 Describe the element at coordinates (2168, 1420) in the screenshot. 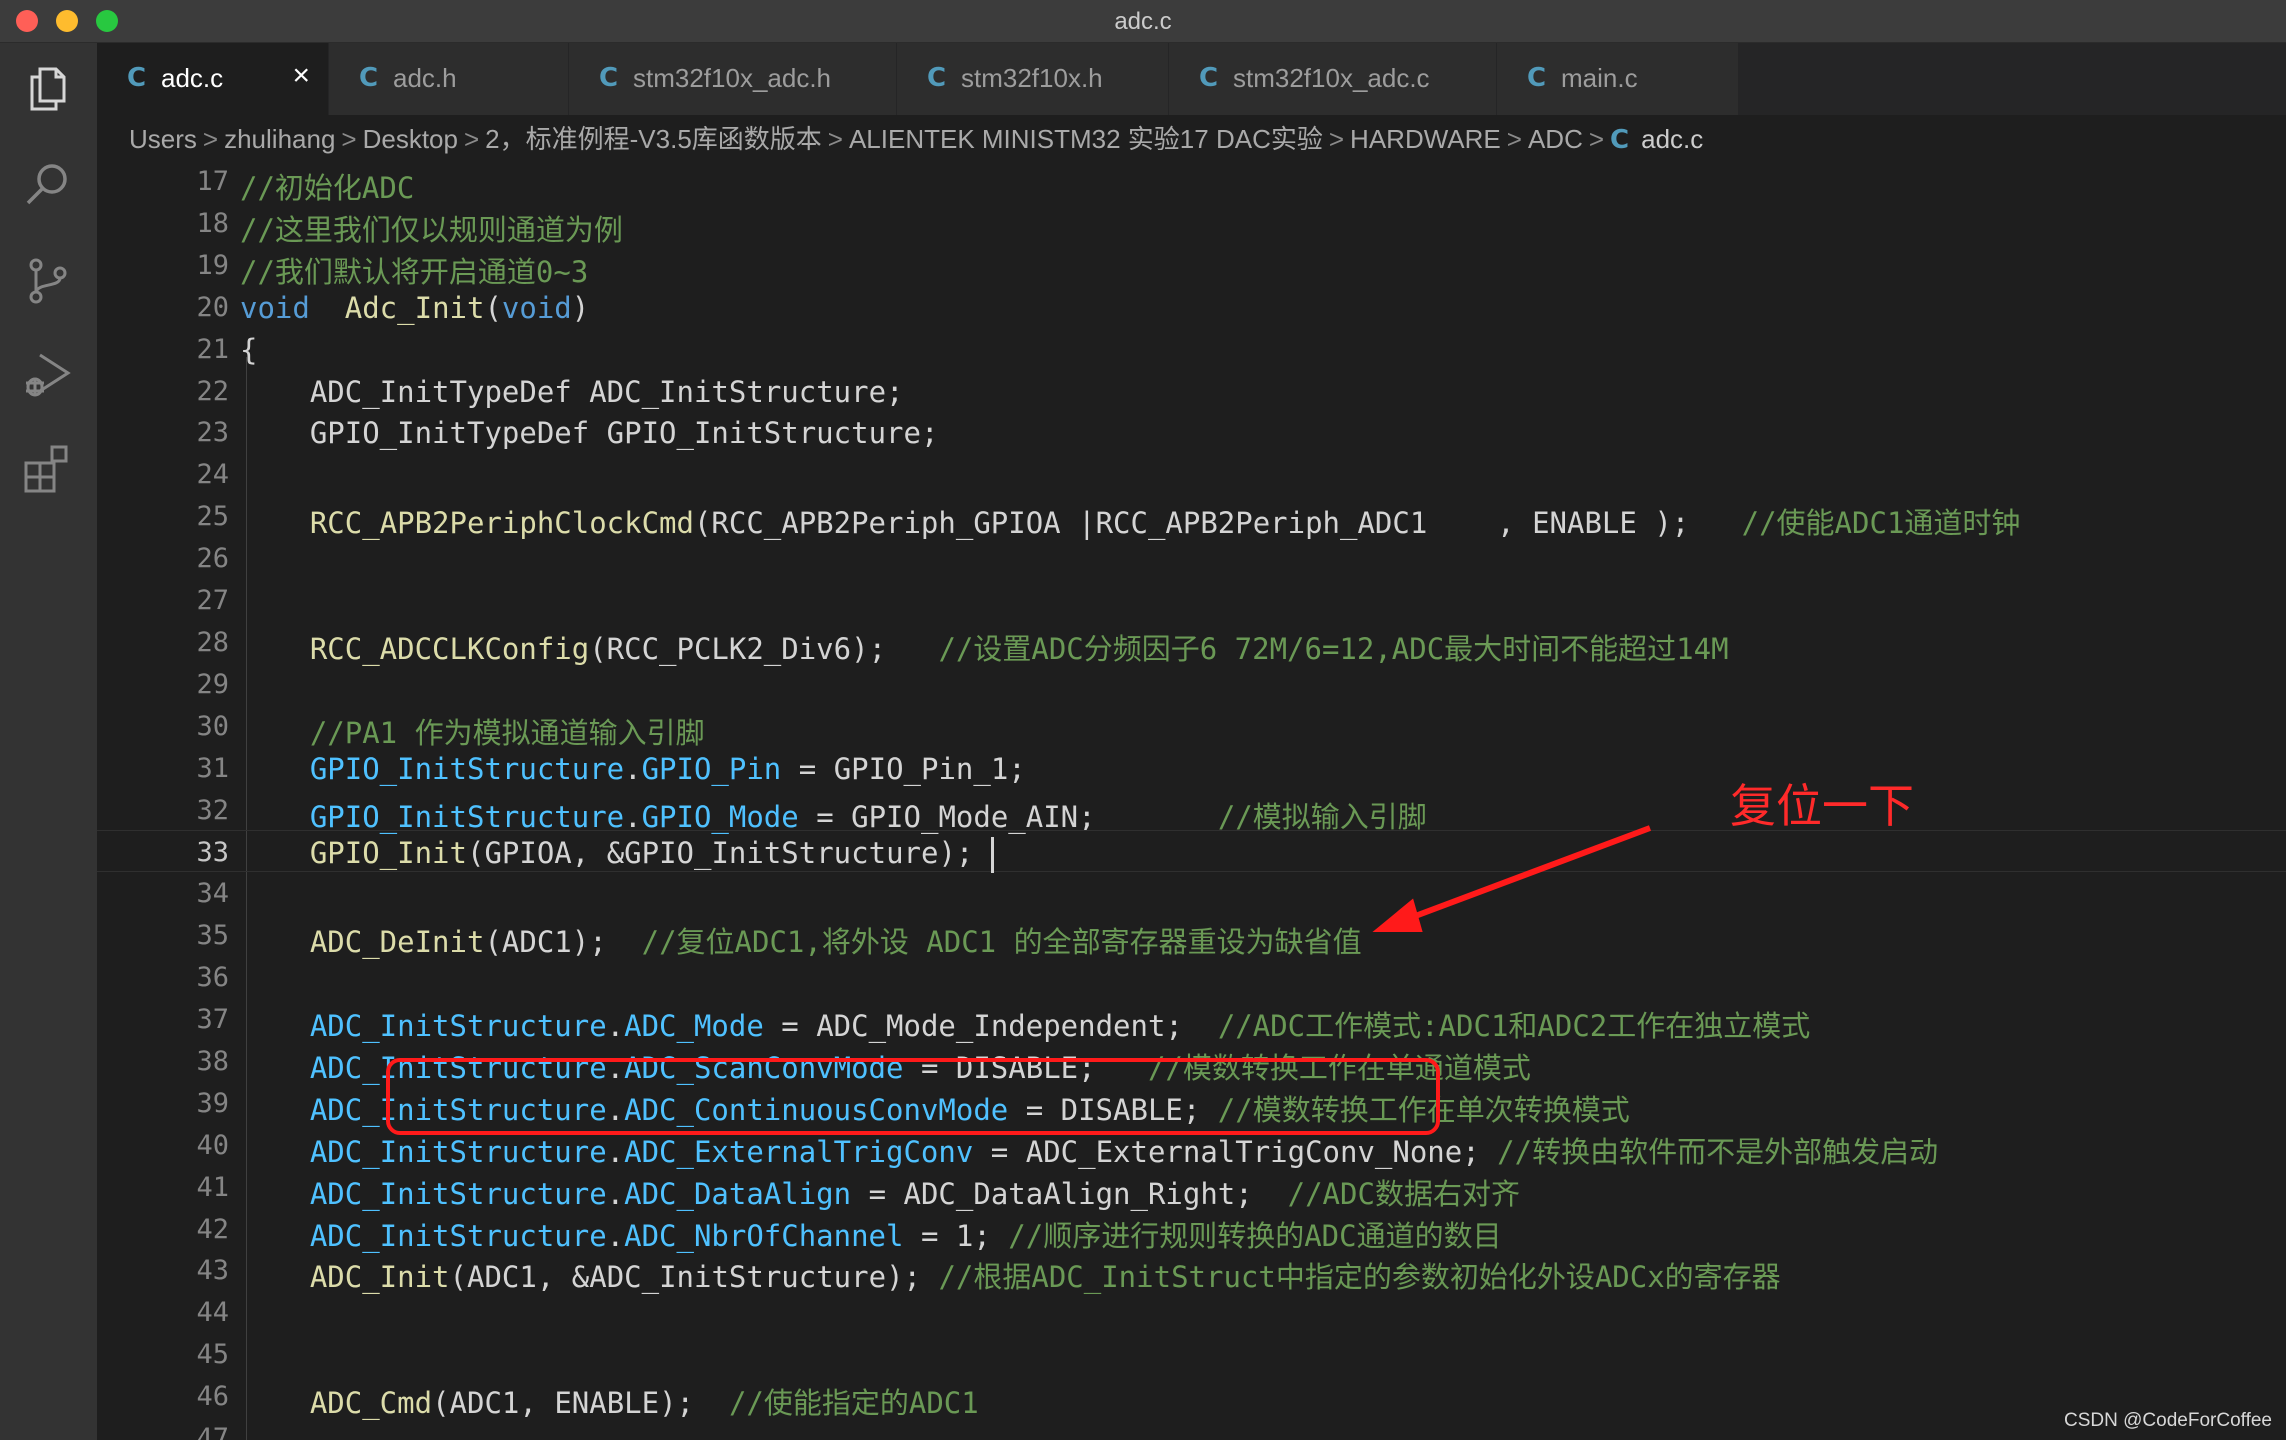

I see `watermark: CSDN @CodeForCoffee` at that location.